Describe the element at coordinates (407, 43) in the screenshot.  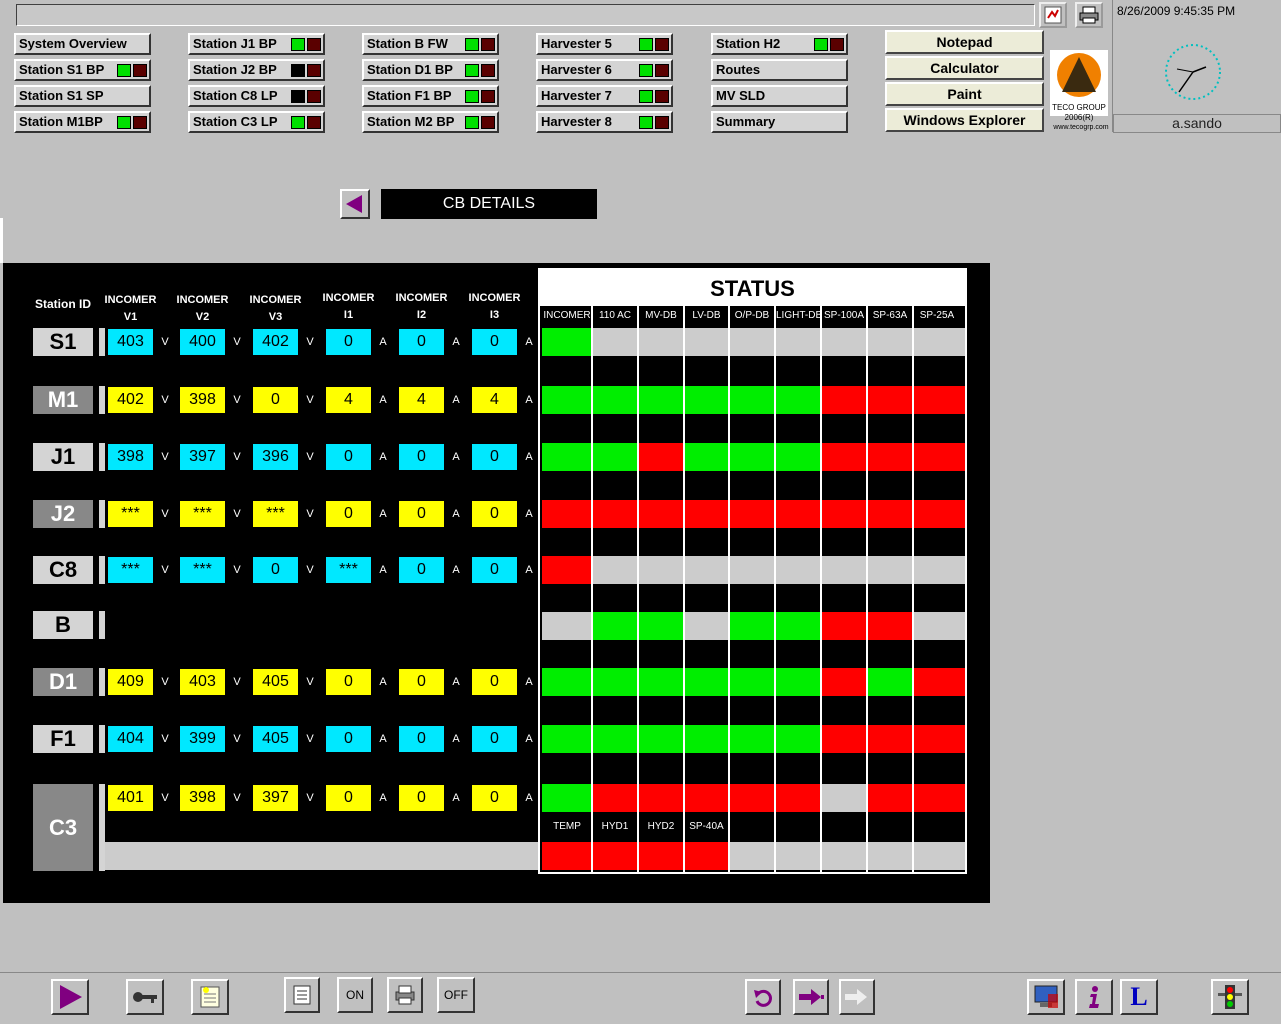
I see `nav-label: Station B FW` at that location.